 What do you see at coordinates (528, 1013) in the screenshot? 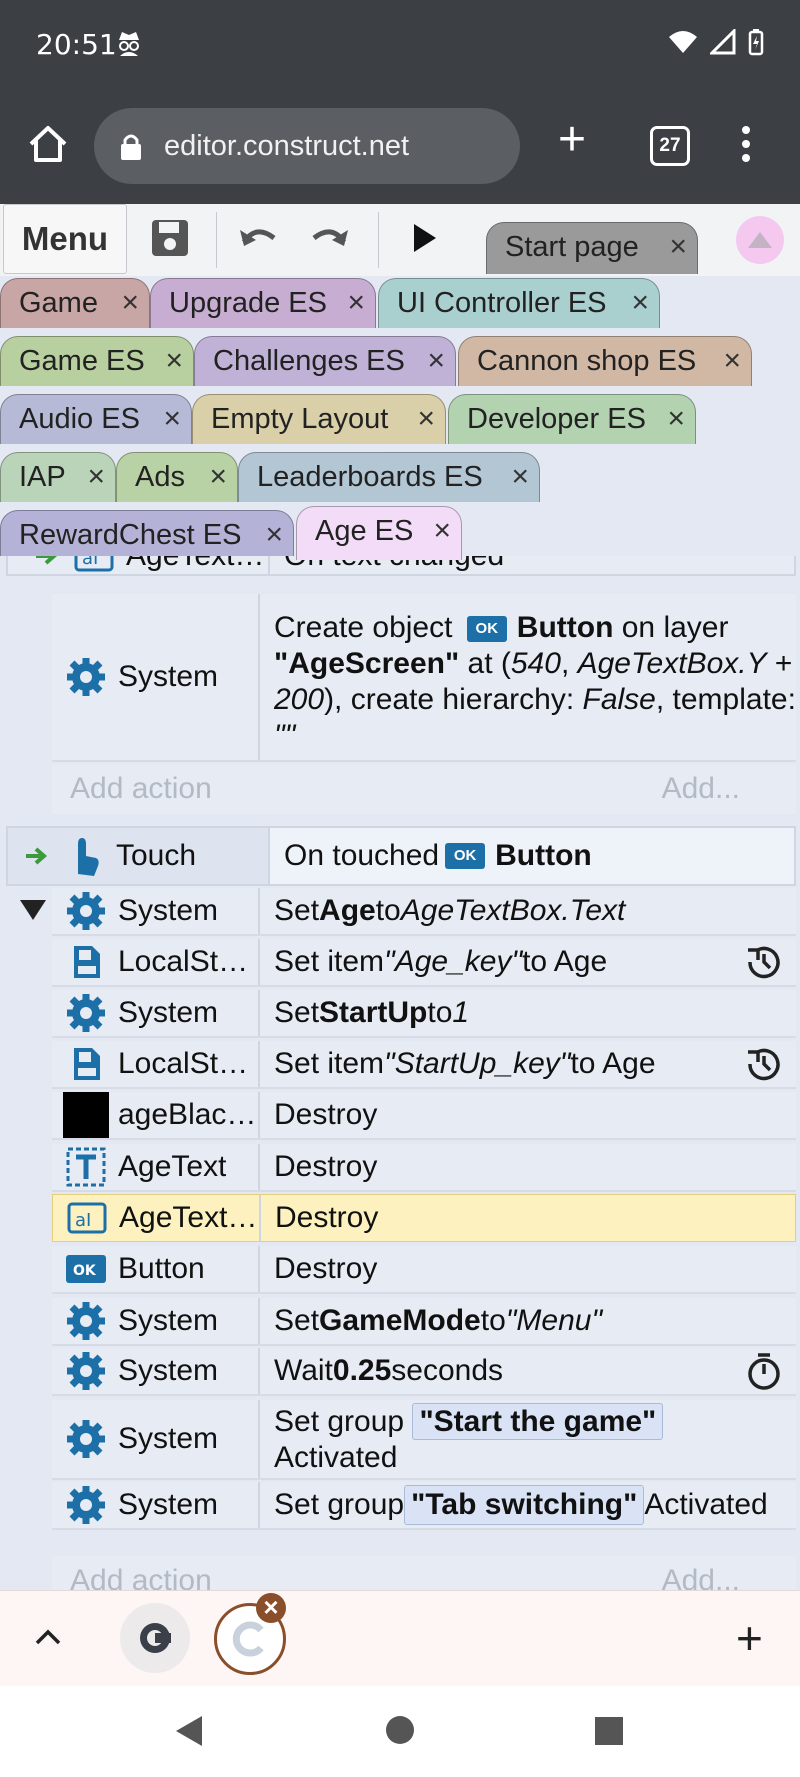
I see `action-text: Set StartUp to 1` at bounding box center [528, 1013].